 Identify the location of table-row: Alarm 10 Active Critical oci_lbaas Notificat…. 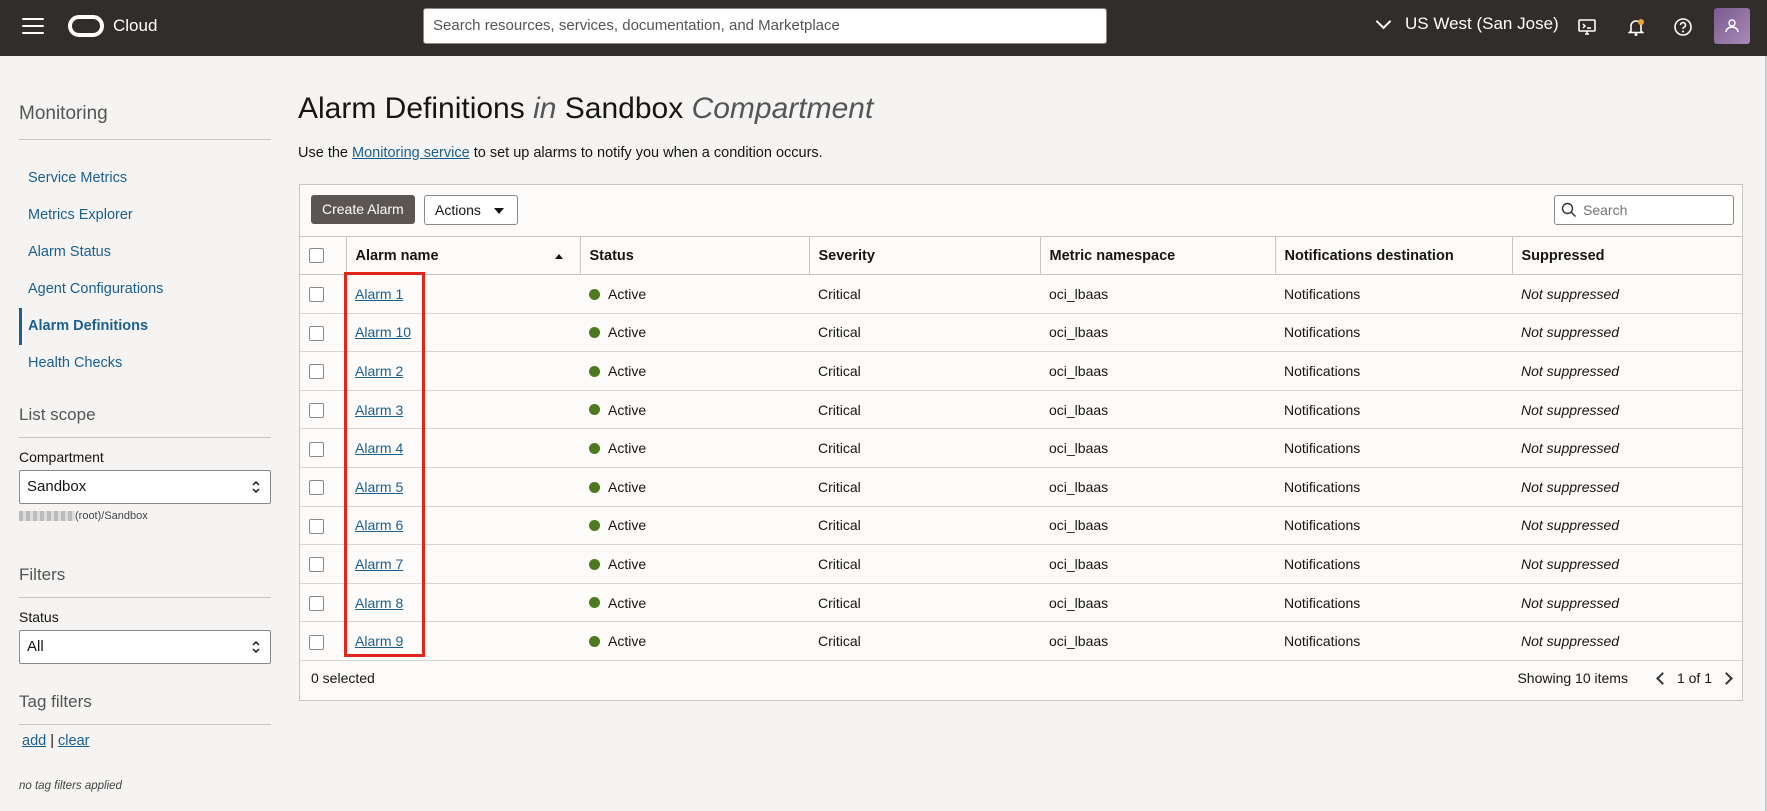
(1021, 333).